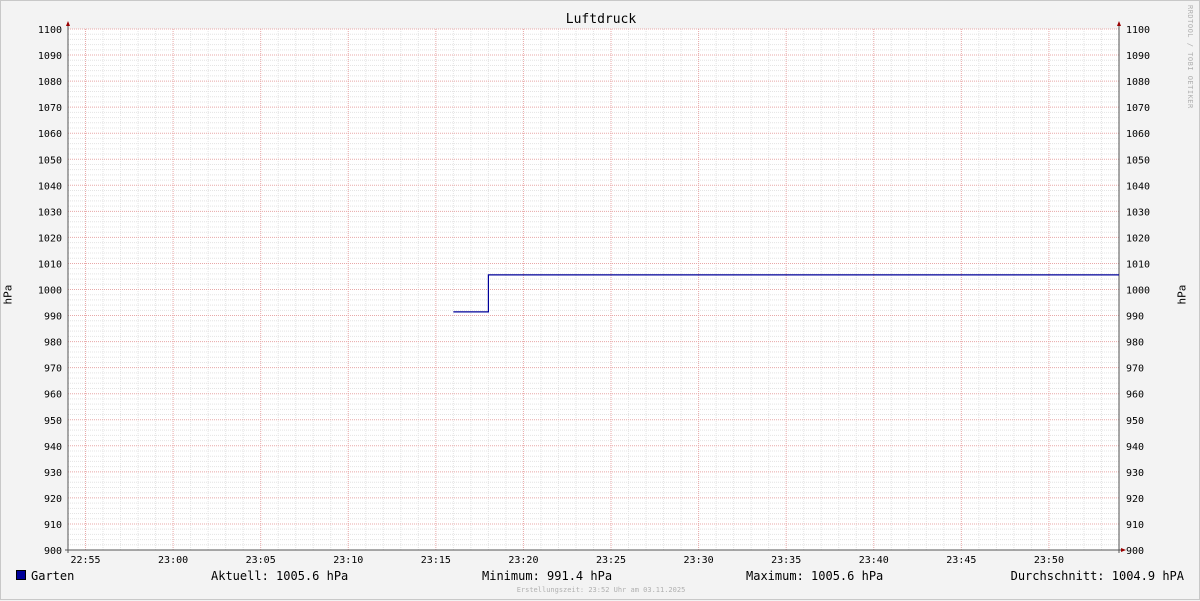  What do you see at coordinates (1138, 291) in the screenshot?
I see `y-tick-label-right: 1000` at bounding box center [1138, 291].